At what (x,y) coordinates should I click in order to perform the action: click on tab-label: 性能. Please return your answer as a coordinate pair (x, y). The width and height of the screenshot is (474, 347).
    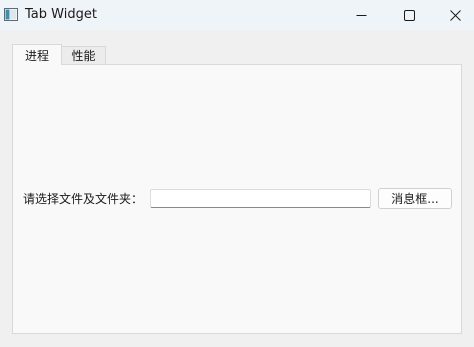
    Looking at the image, I should click on (83, 56).